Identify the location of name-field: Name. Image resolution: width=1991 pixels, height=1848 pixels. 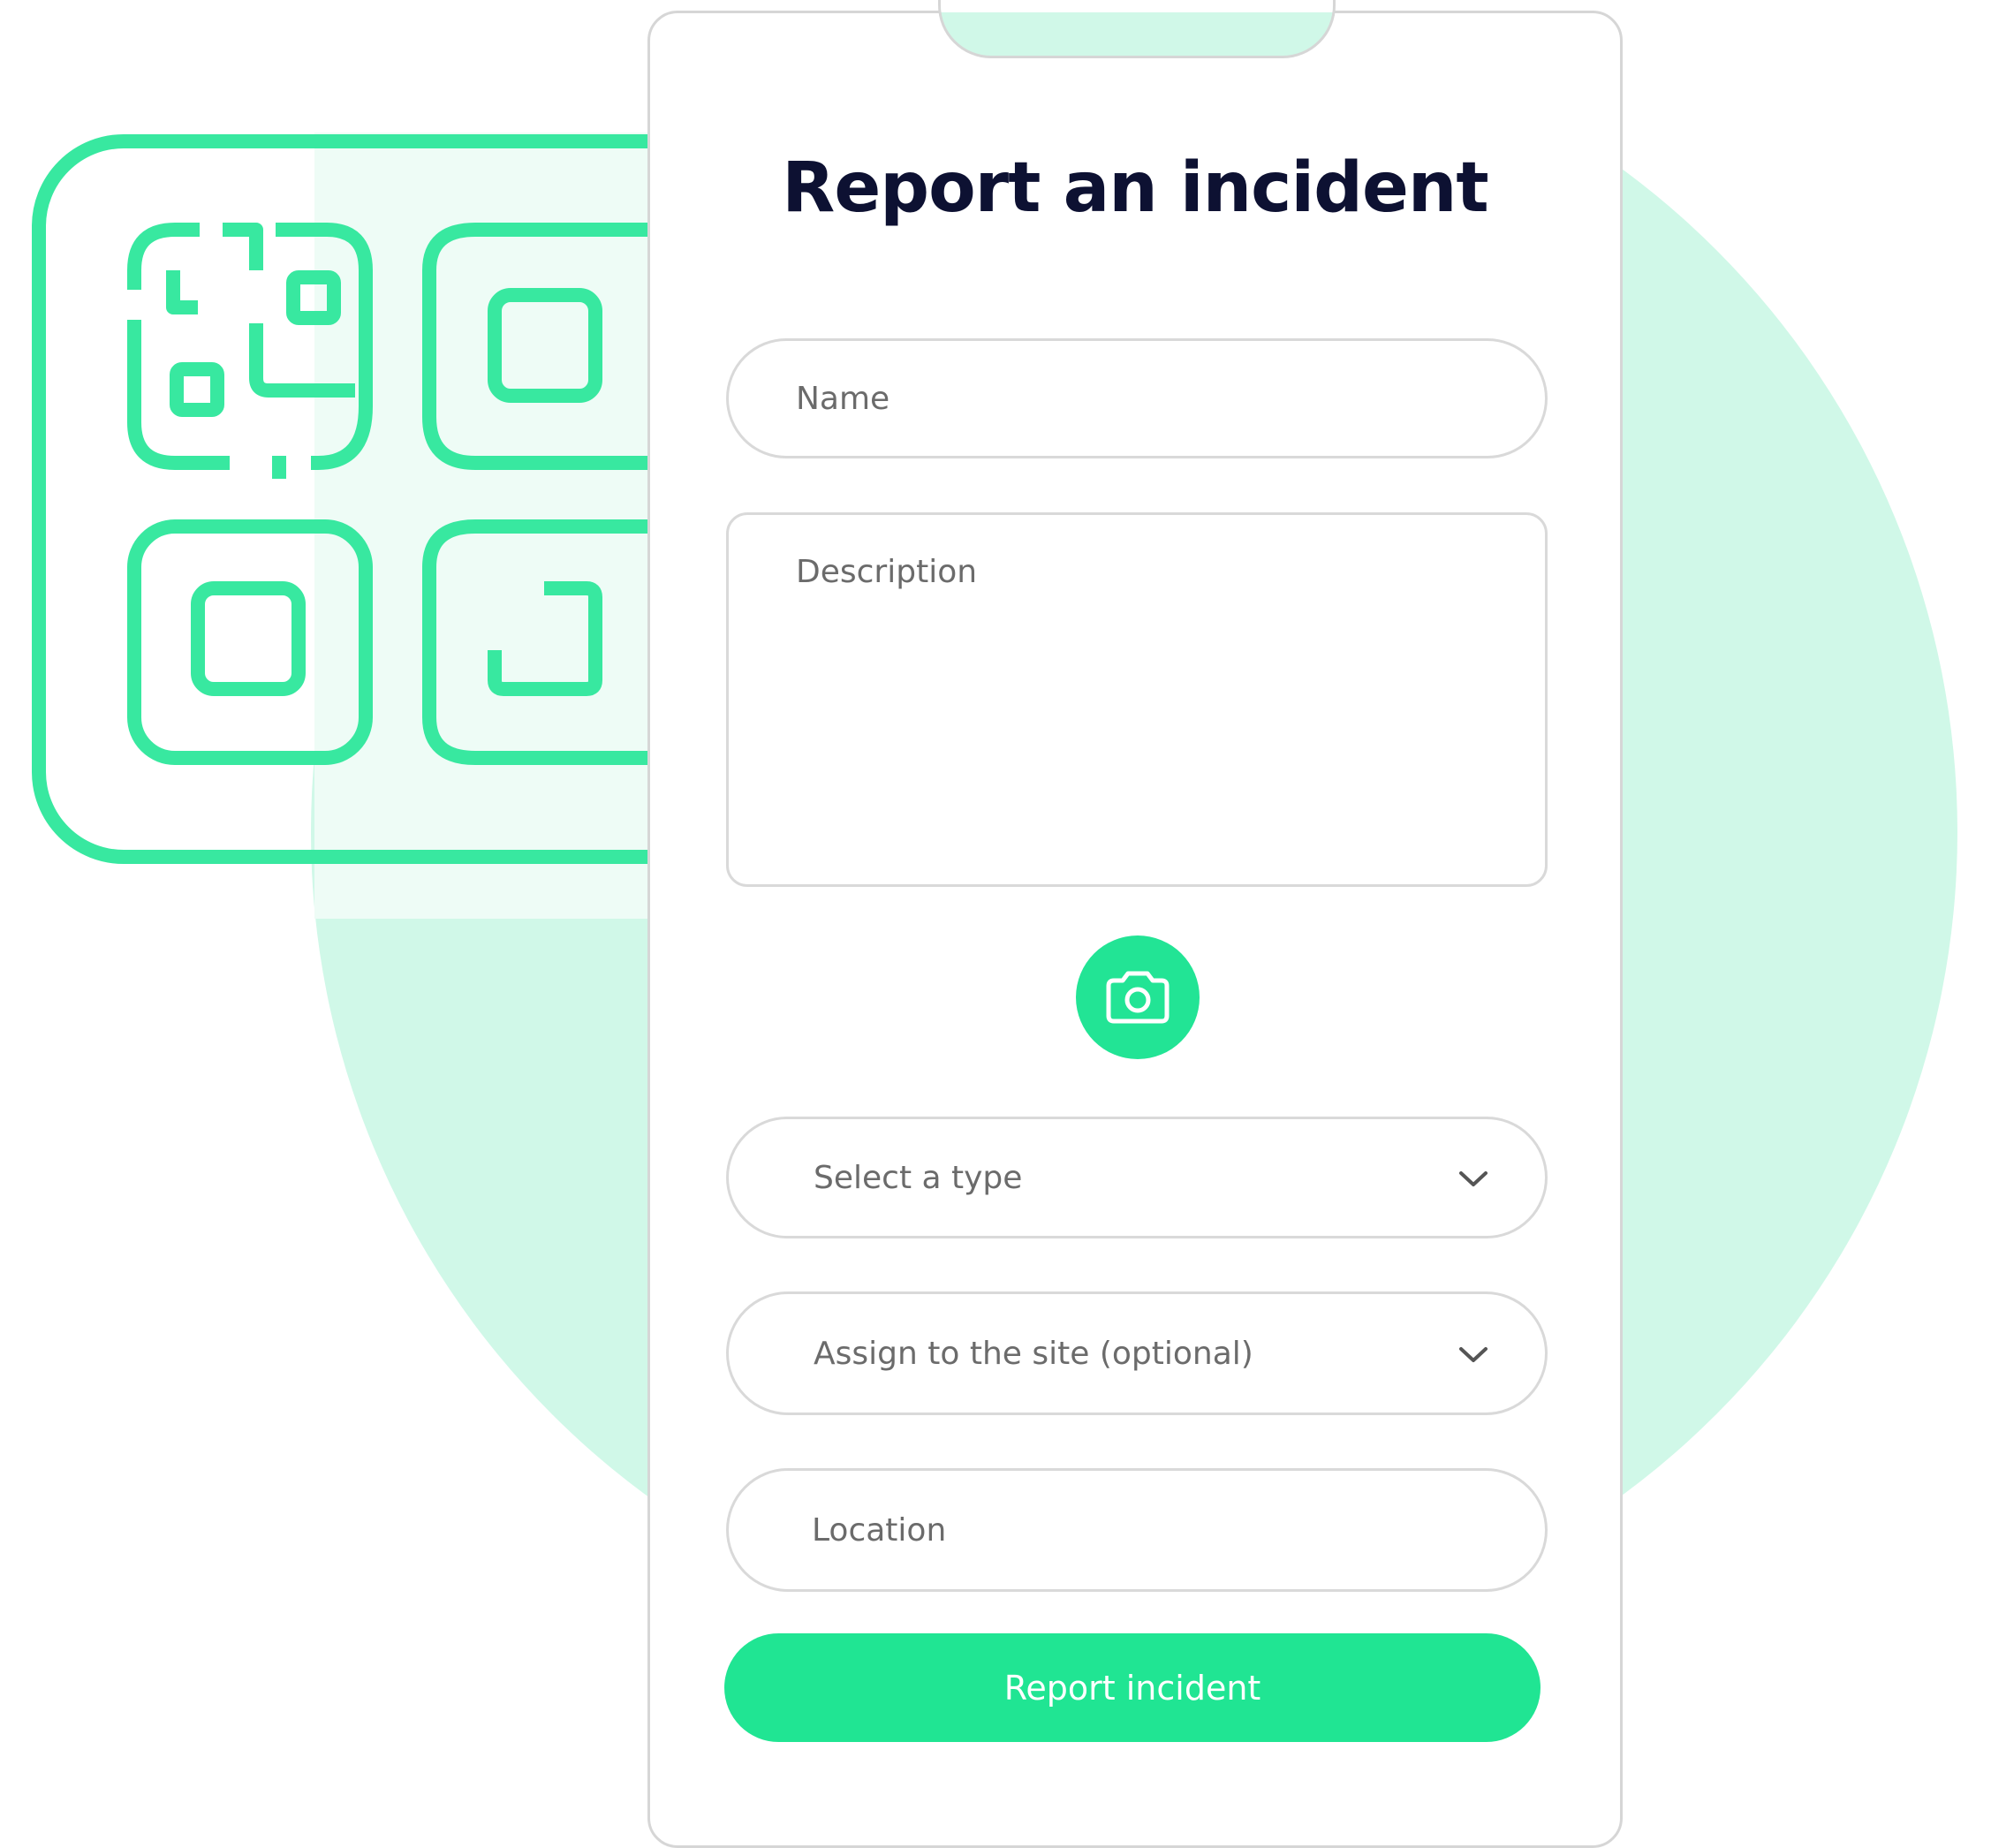
(1137, 398).